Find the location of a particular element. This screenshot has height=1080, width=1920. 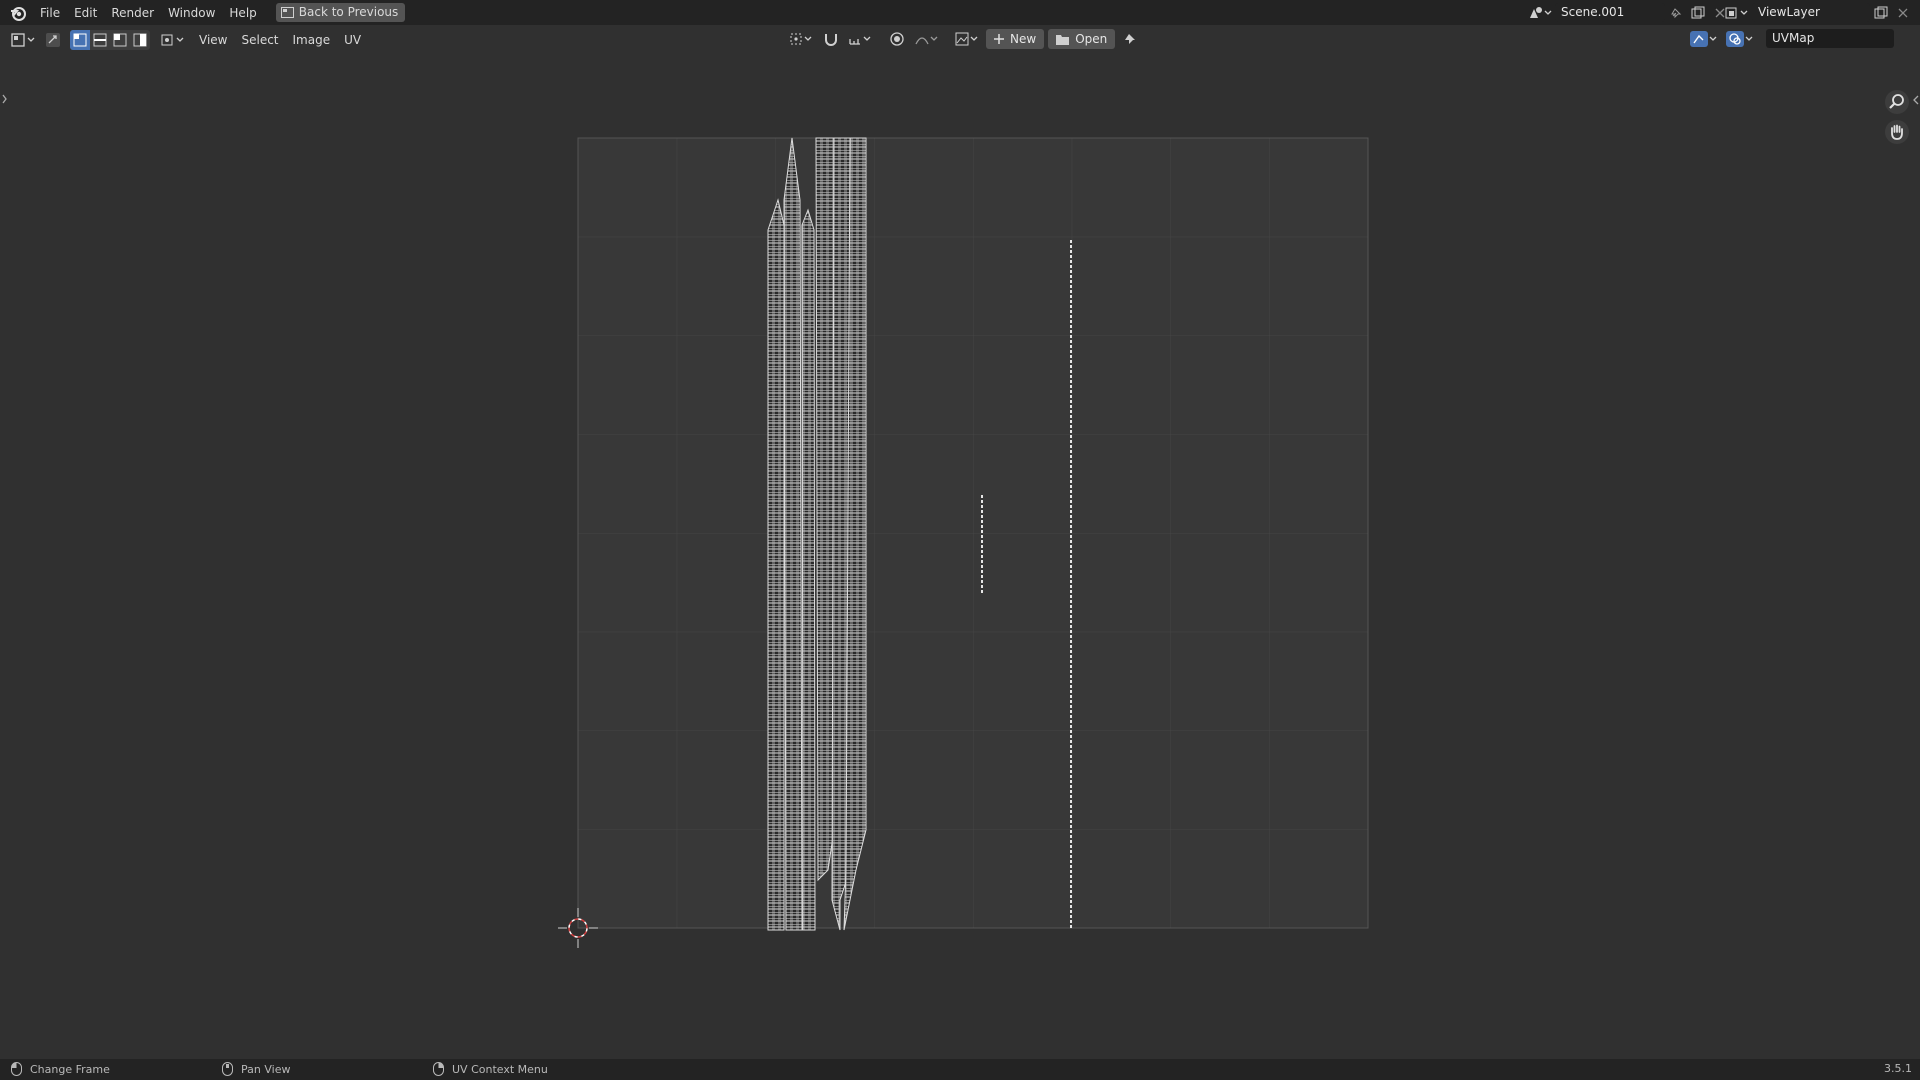

toolbar-expand-arrow-icon is located at coordinates (4, 99).